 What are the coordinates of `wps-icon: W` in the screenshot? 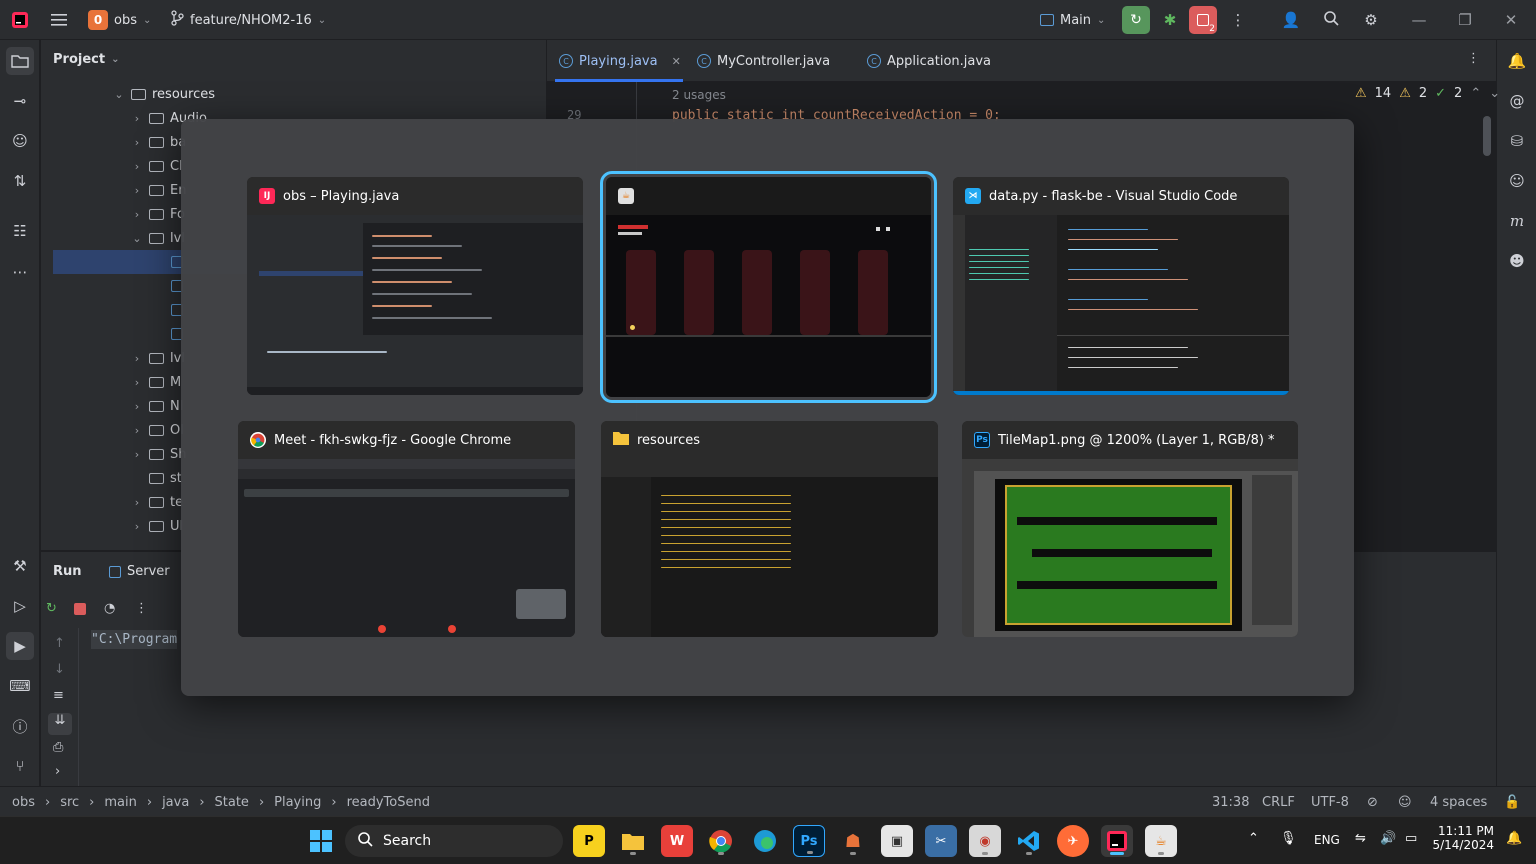 It's located at (677, 841).